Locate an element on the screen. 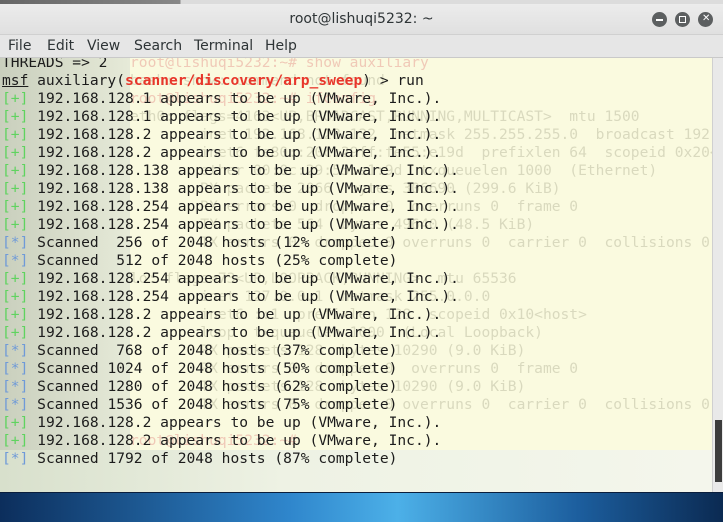  minimize-button is located at coordinates (659, 19).